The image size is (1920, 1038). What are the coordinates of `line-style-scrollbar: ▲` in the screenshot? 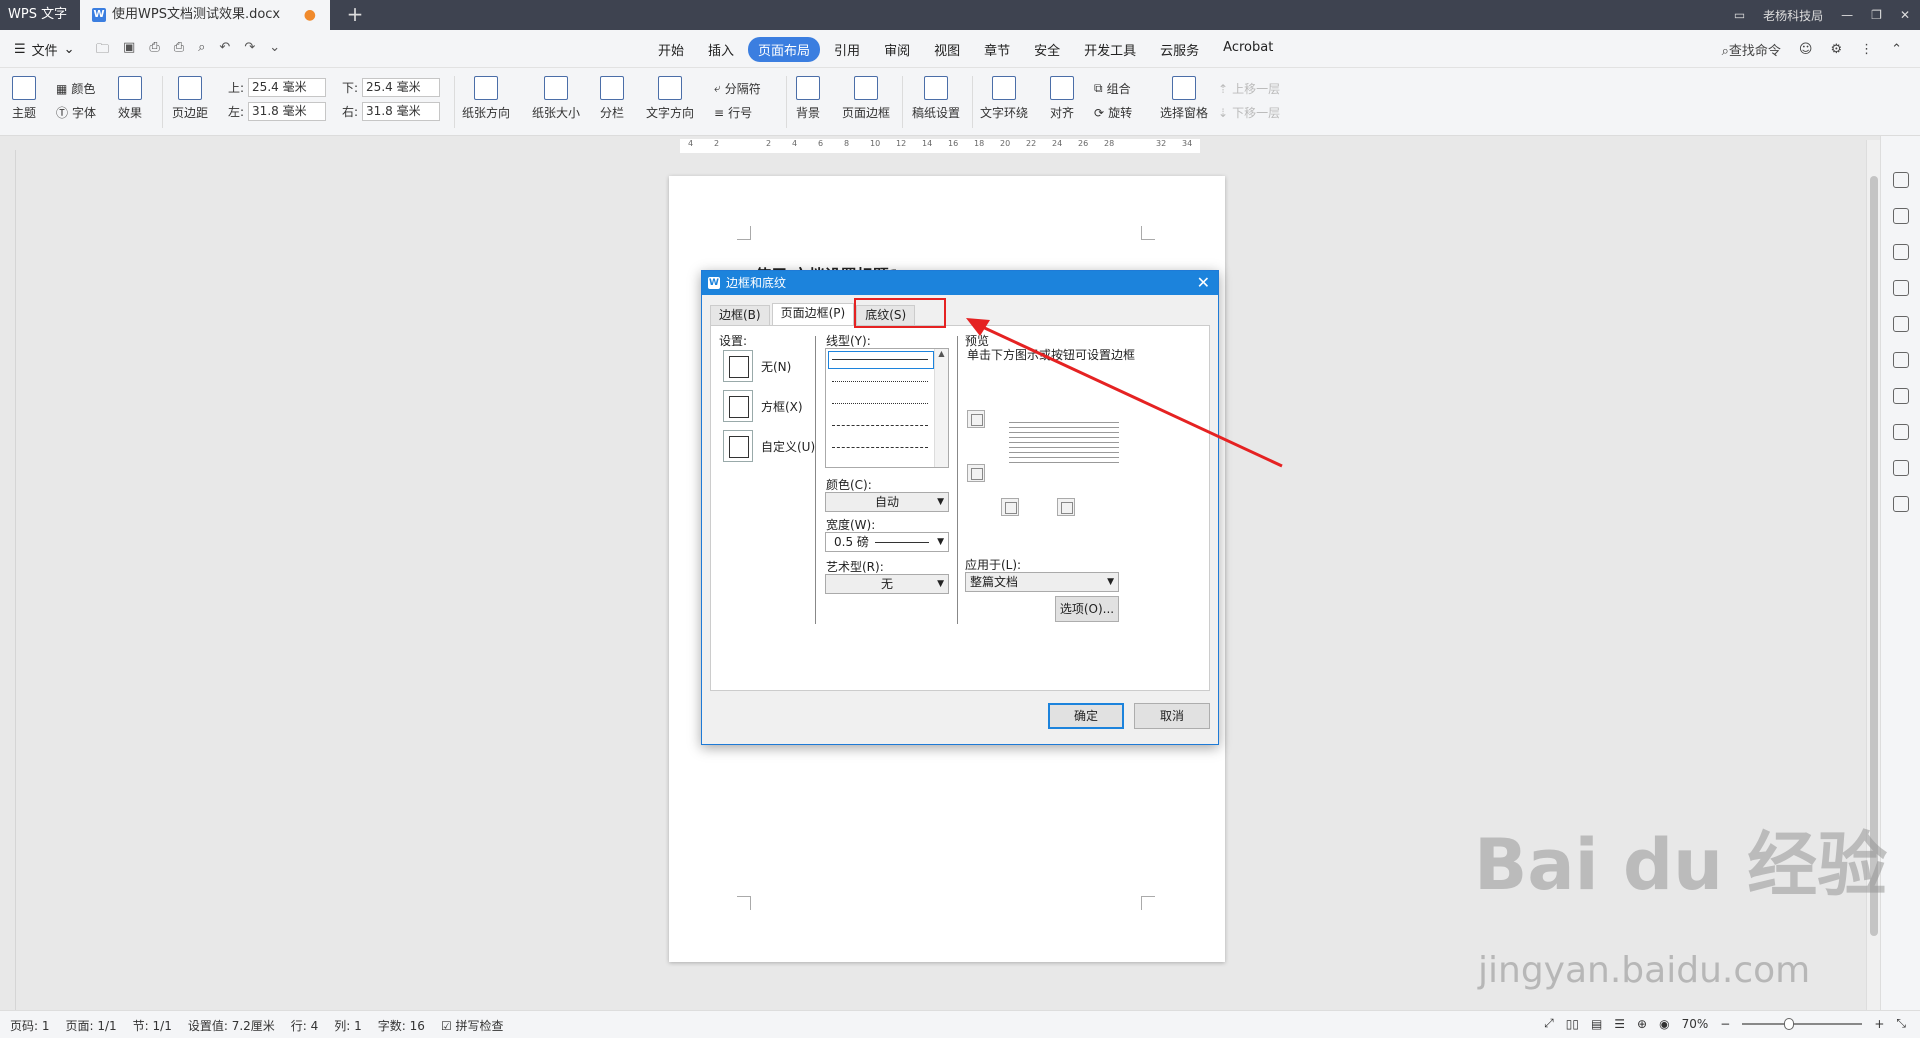 It's located at (941, 408).